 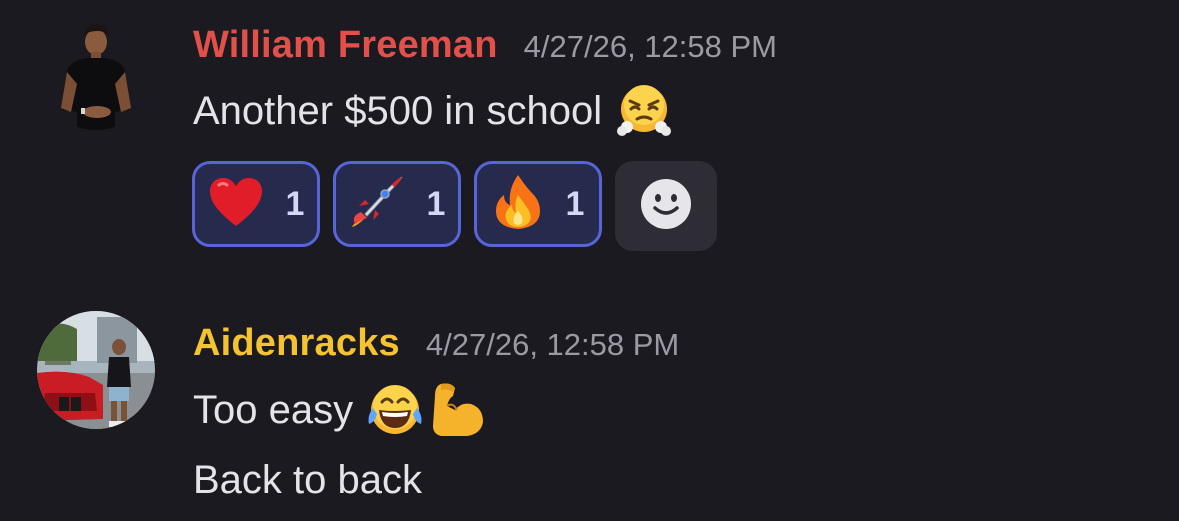 I want to click on message-content: Too easy, so click(x=340, y=410).